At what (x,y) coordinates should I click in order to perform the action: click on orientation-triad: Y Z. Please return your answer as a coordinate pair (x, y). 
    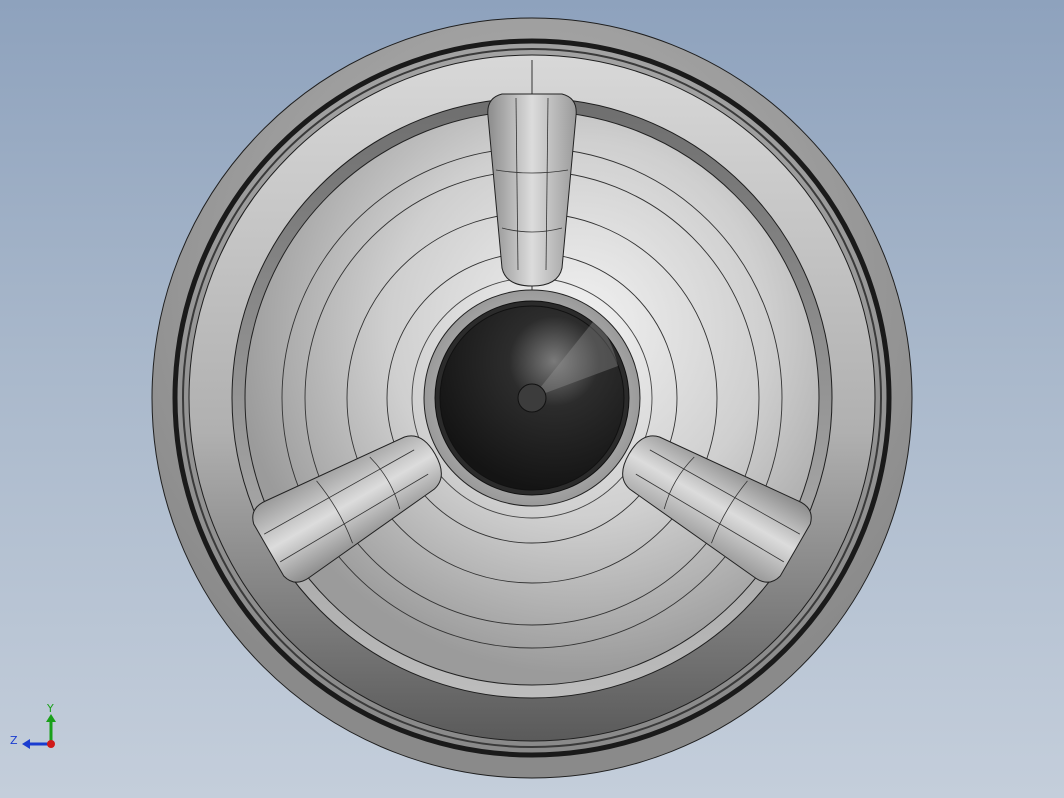
    Looking at the image, I should click on (38, 730).